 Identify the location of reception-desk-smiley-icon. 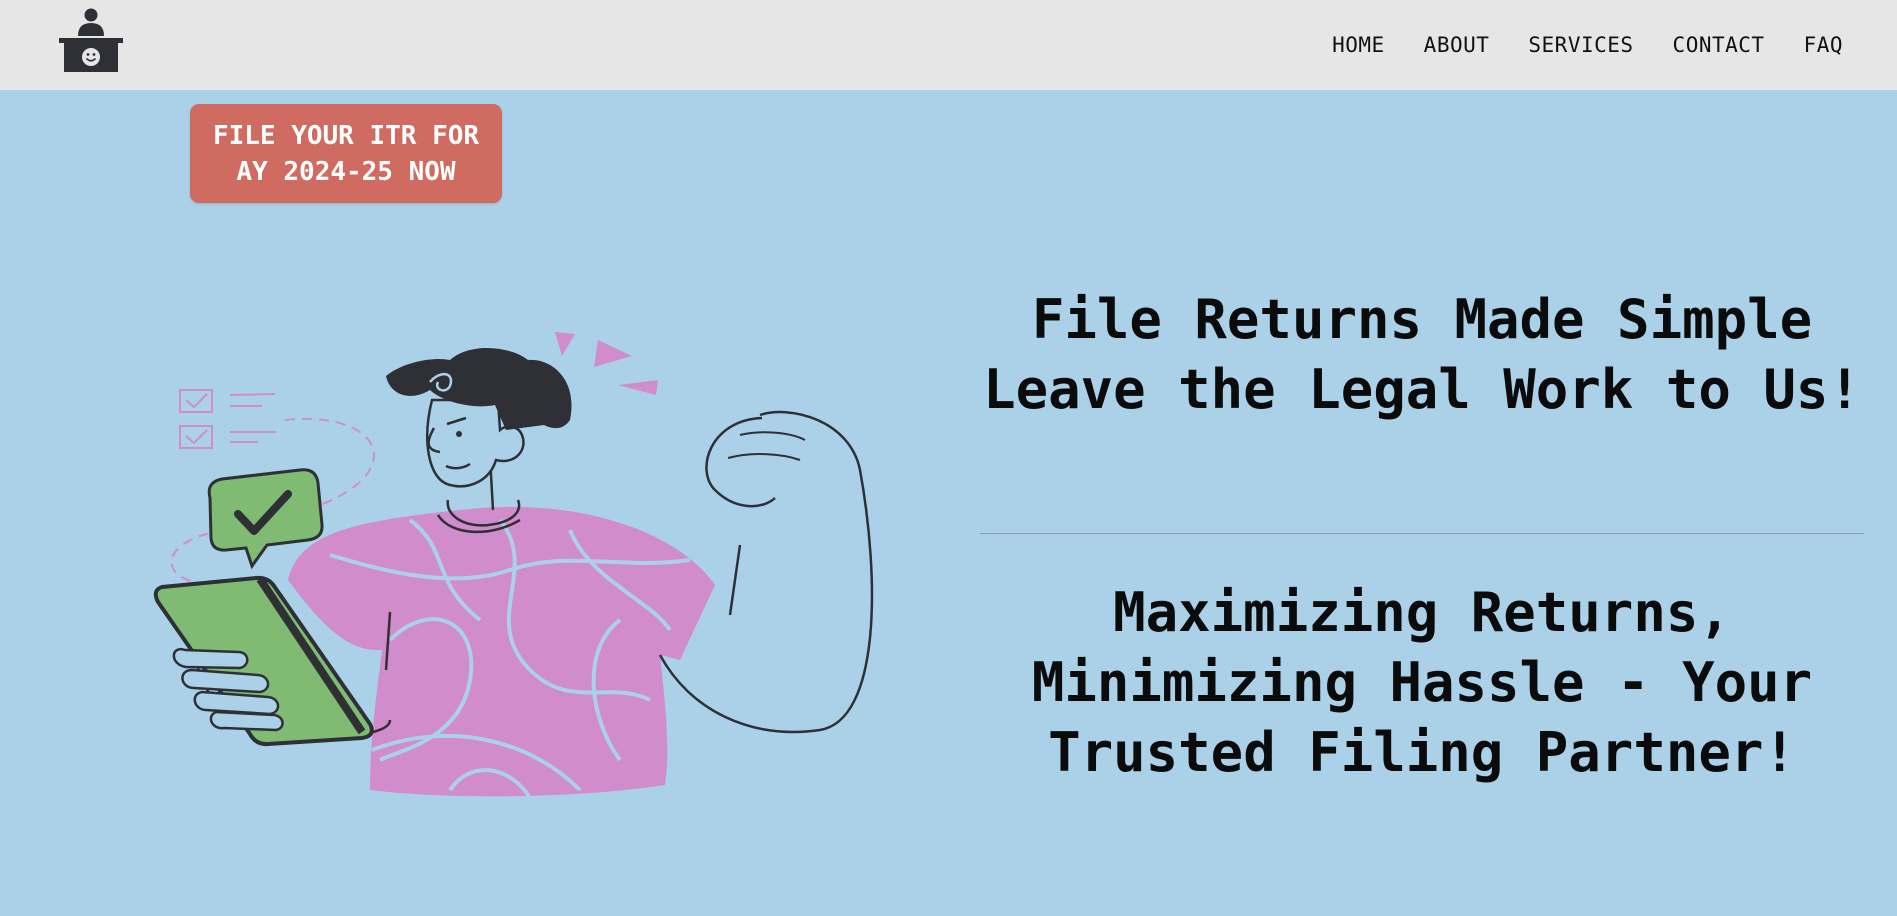
(91, 40).